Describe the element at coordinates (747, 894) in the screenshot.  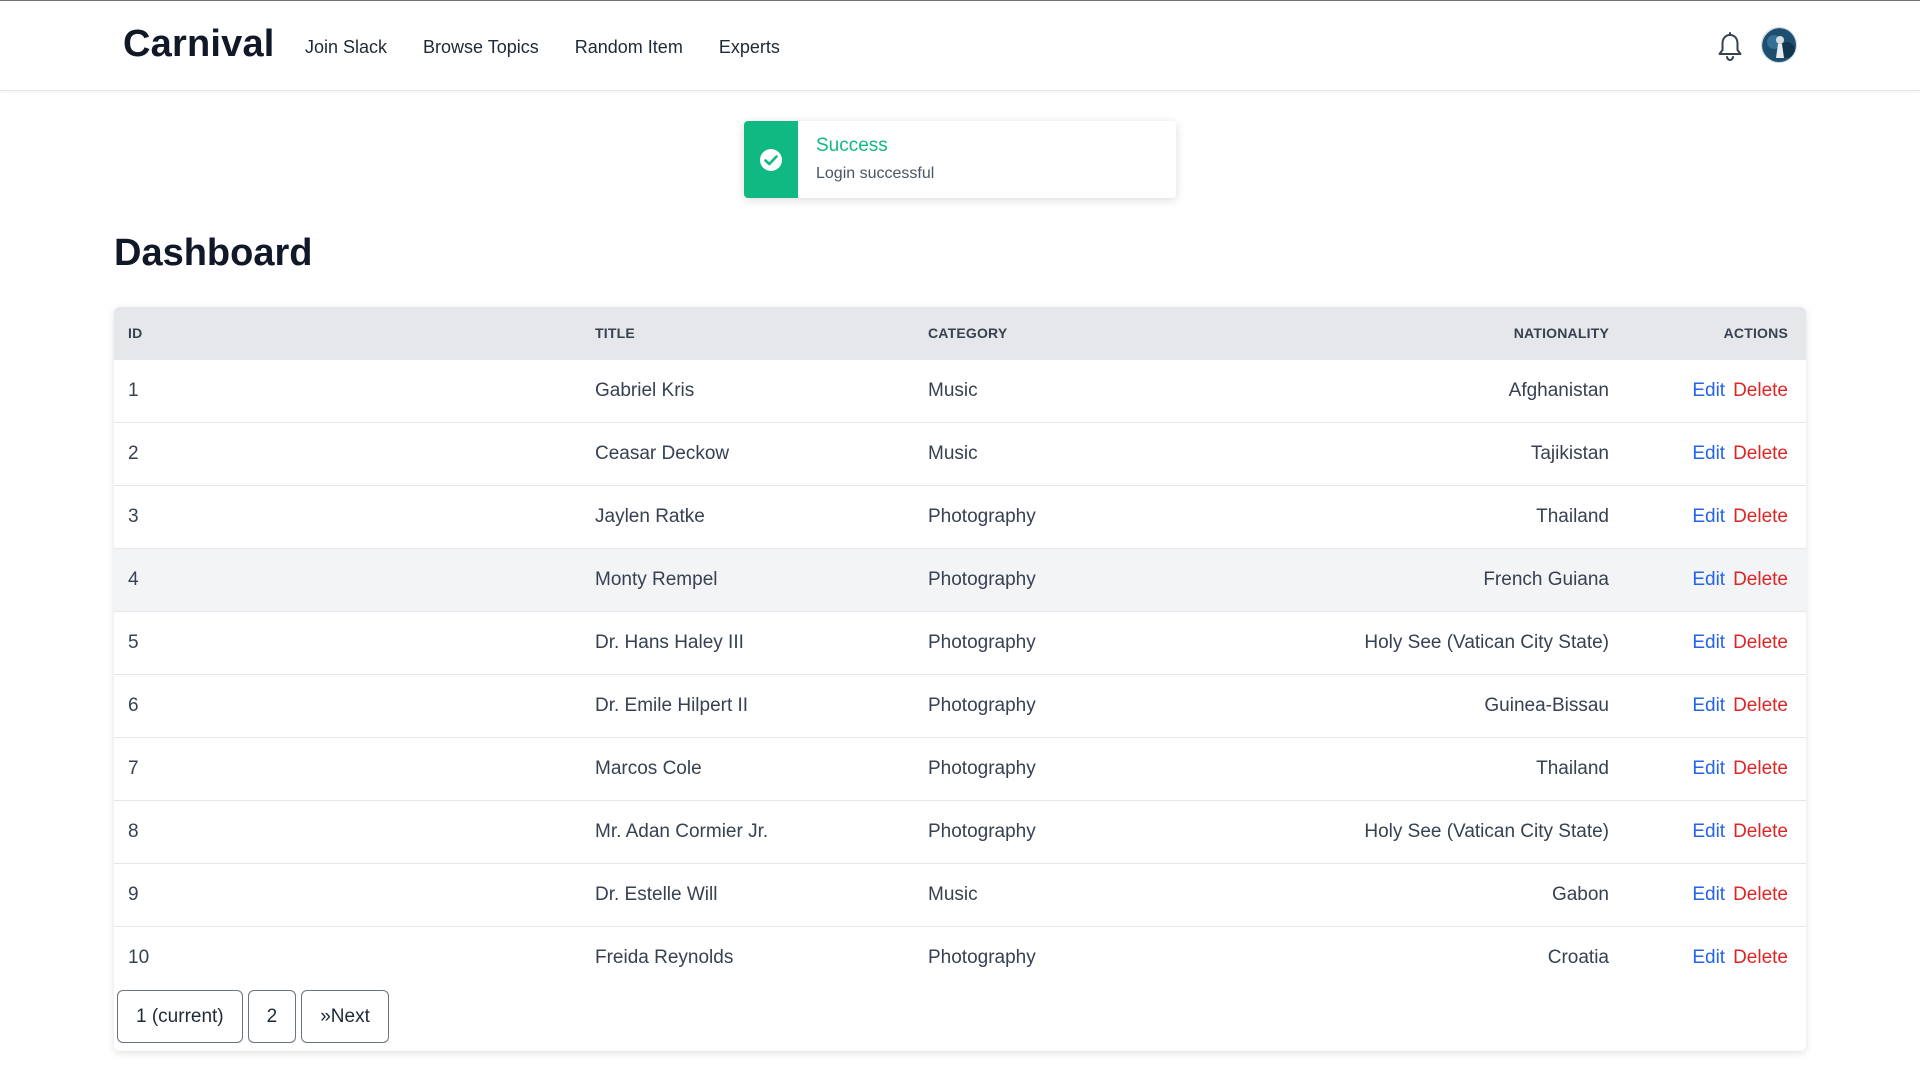
I see `cell-title: Dr. Estelle Will` at that location.